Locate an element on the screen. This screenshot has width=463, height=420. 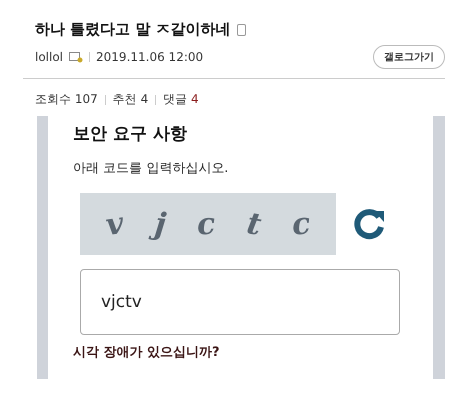
instruction-text: 아래 코드를 입력하십시오. is located at coordinates (151, 168).